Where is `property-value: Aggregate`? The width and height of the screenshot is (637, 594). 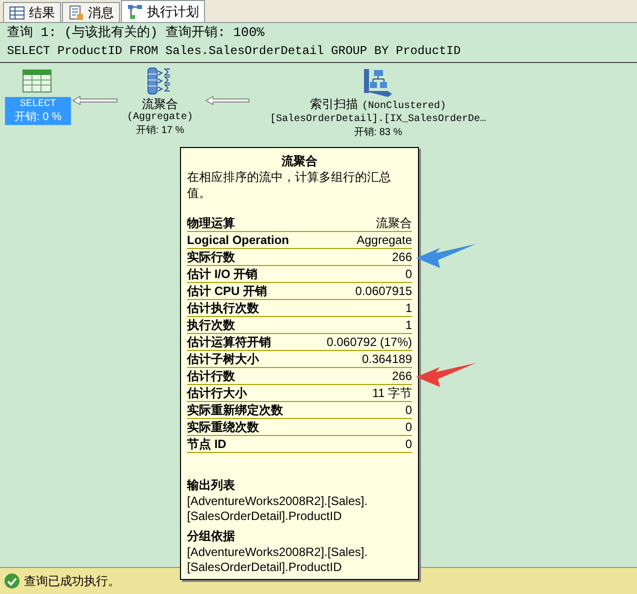 property-value: Aggregate is located at coordinates (384, 240).